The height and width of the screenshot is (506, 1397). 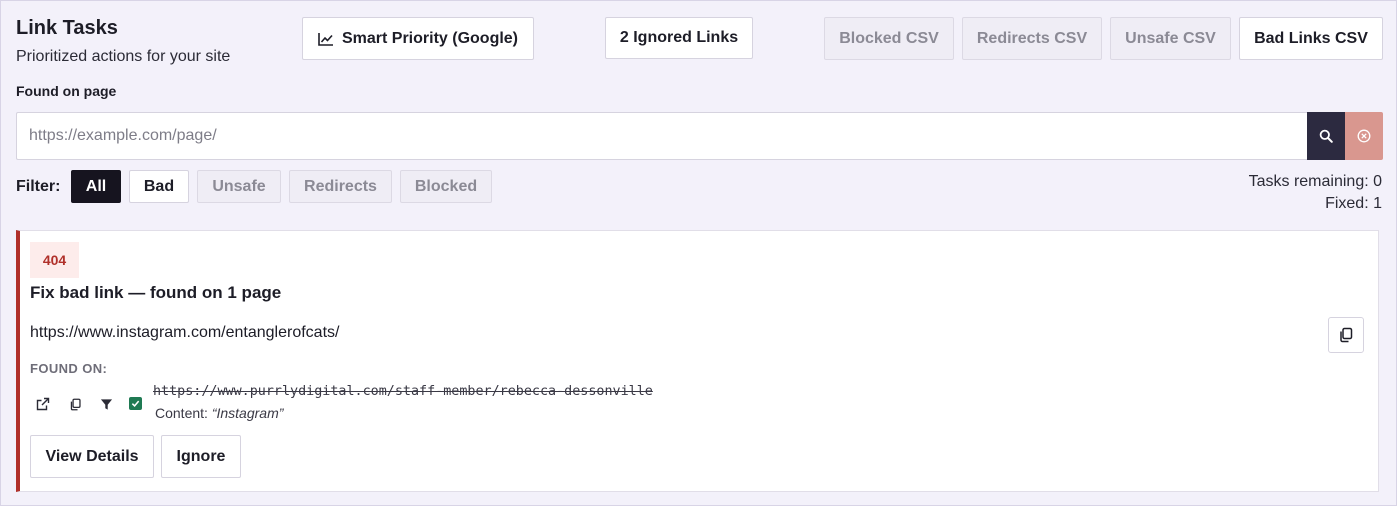 I want to click on filter-bad-label: Bad, so click(x=159, y=186).